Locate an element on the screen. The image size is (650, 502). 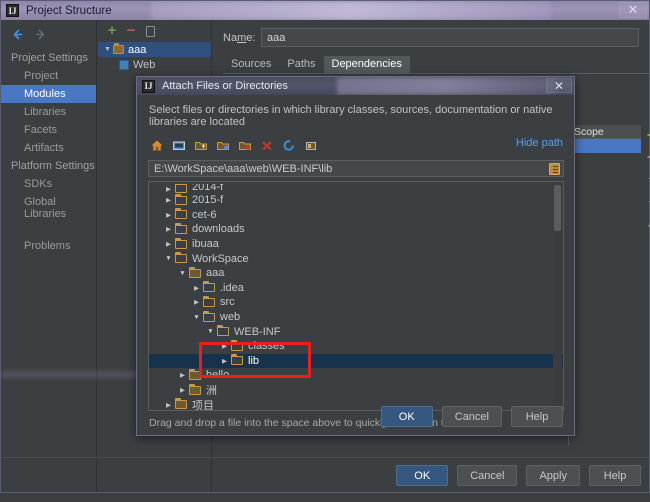
tree-row: ▶ classes is located at coordinates (356, 346).